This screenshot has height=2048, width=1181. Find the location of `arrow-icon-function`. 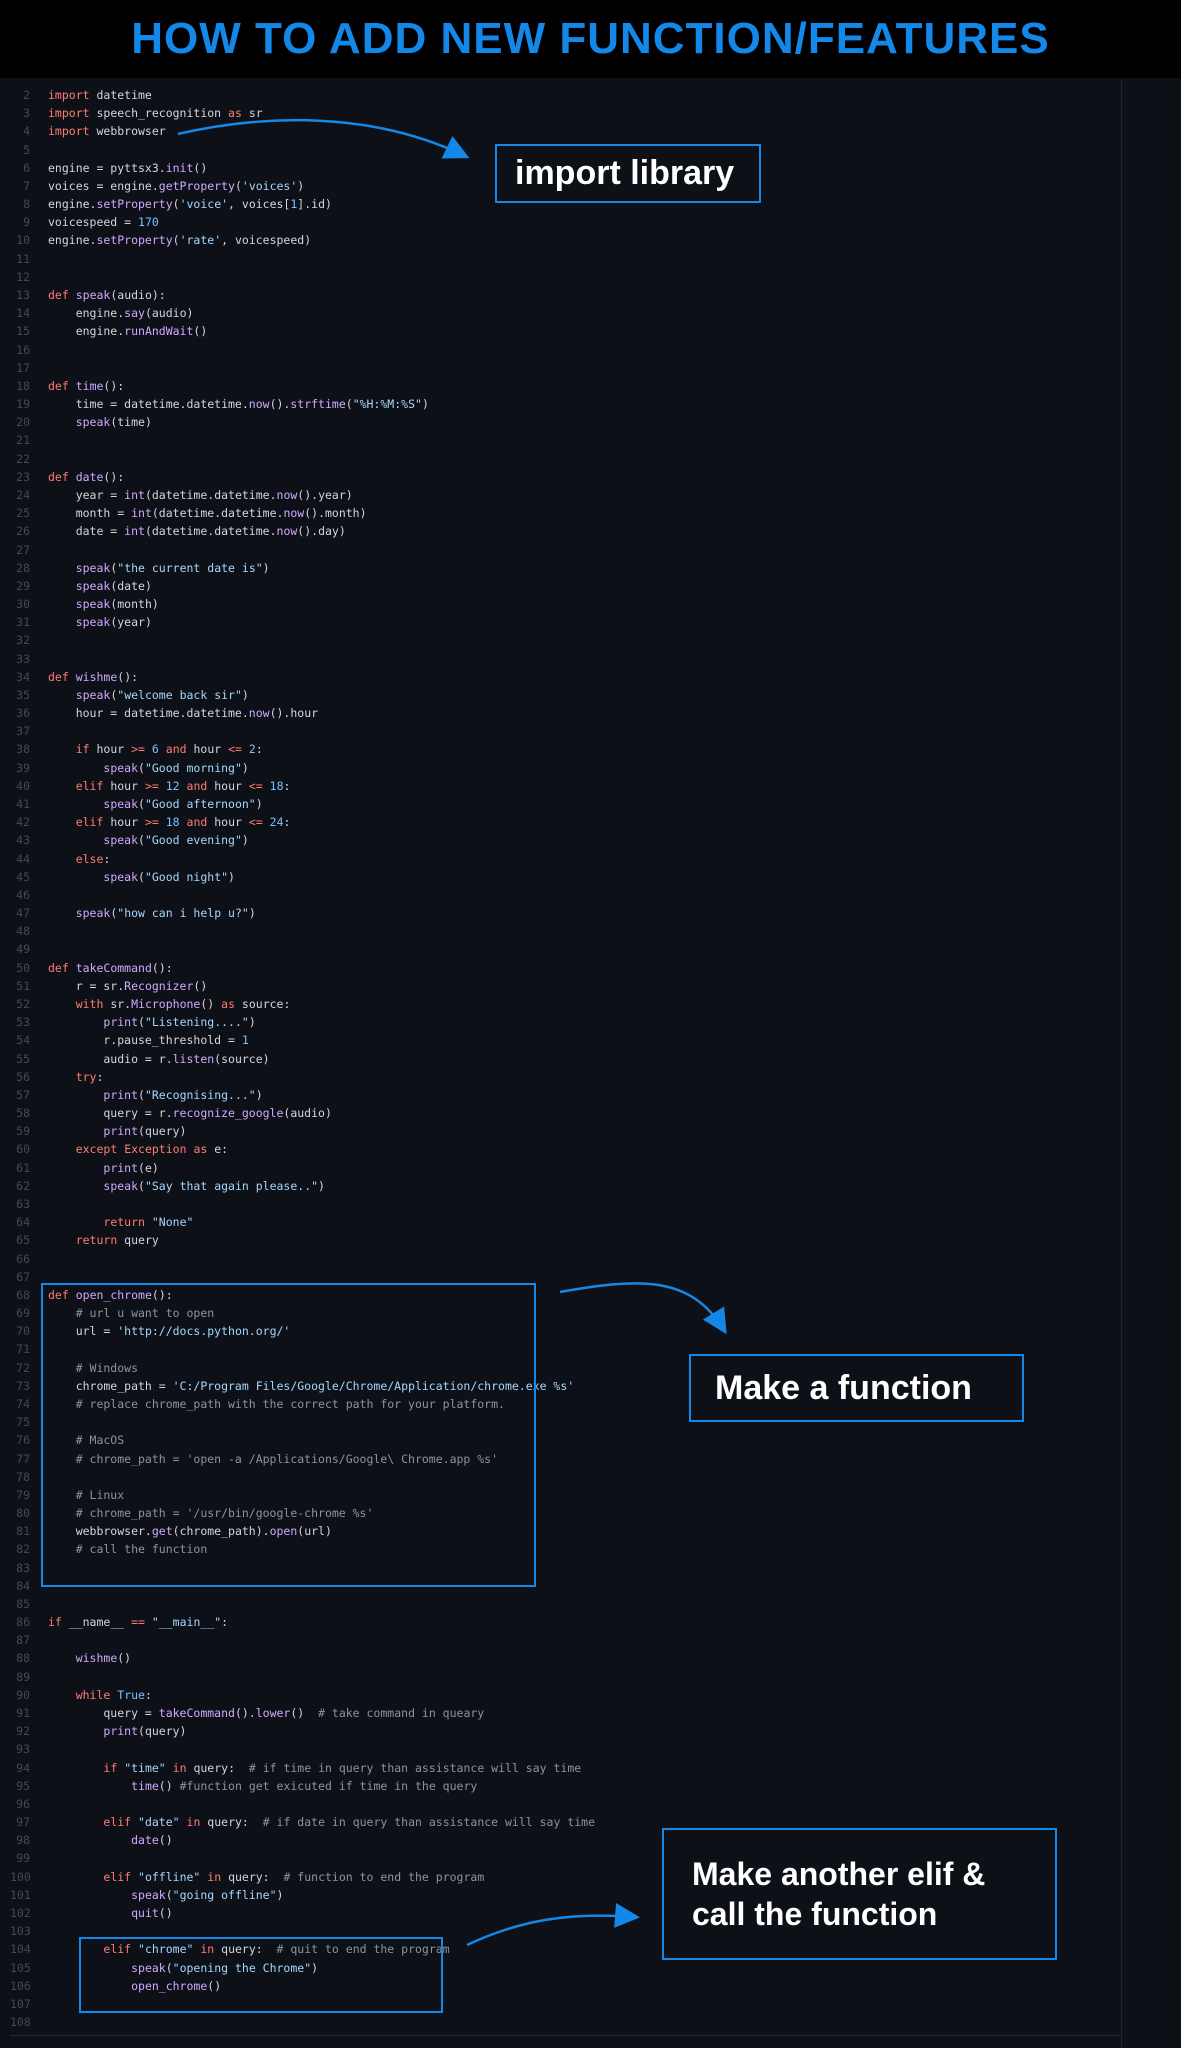

arrow-icon-function is located at coordinates (643, 1308).